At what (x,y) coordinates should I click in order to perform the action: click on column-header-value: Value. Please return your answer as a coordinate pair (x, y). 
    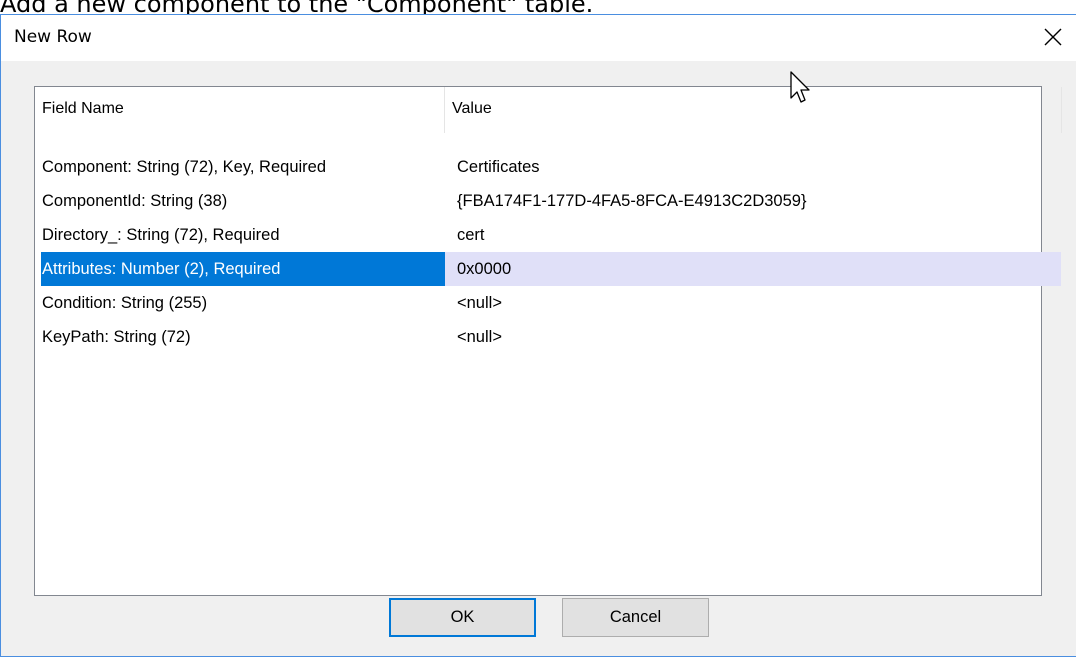
    Looking at the image, I should click on (753, 110).